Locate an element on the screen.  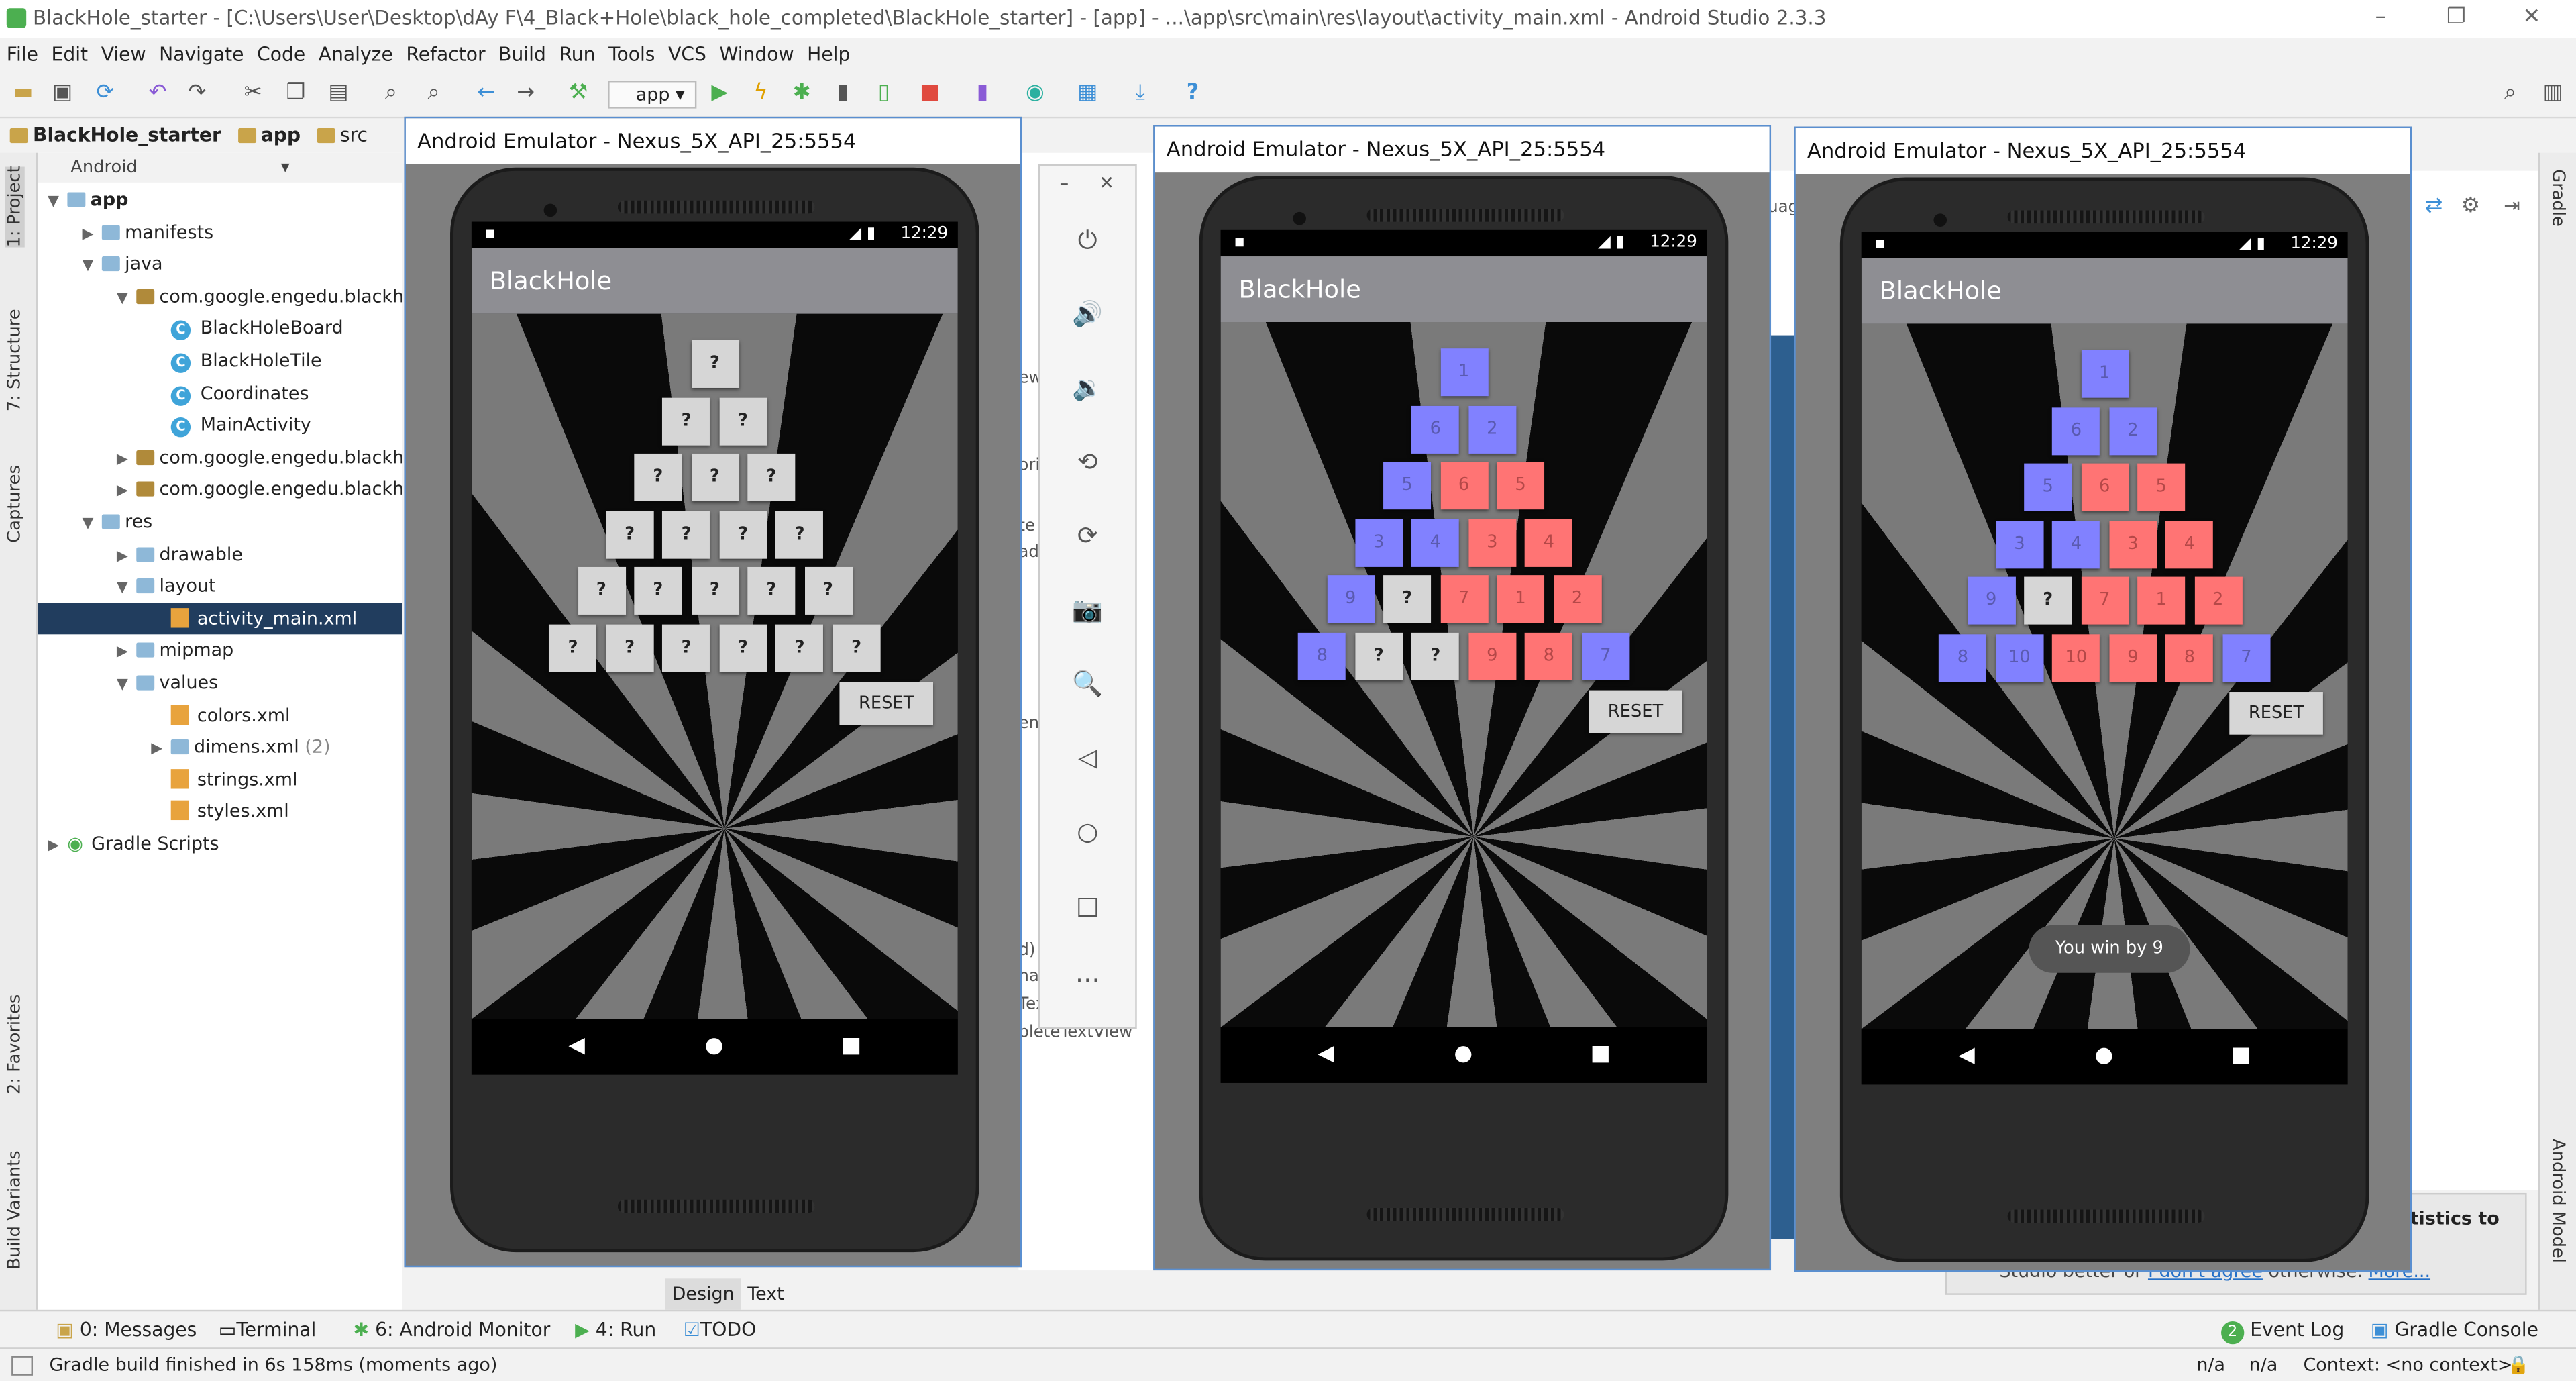
find-icon: ⌕ is located at coordinates (391, 94).